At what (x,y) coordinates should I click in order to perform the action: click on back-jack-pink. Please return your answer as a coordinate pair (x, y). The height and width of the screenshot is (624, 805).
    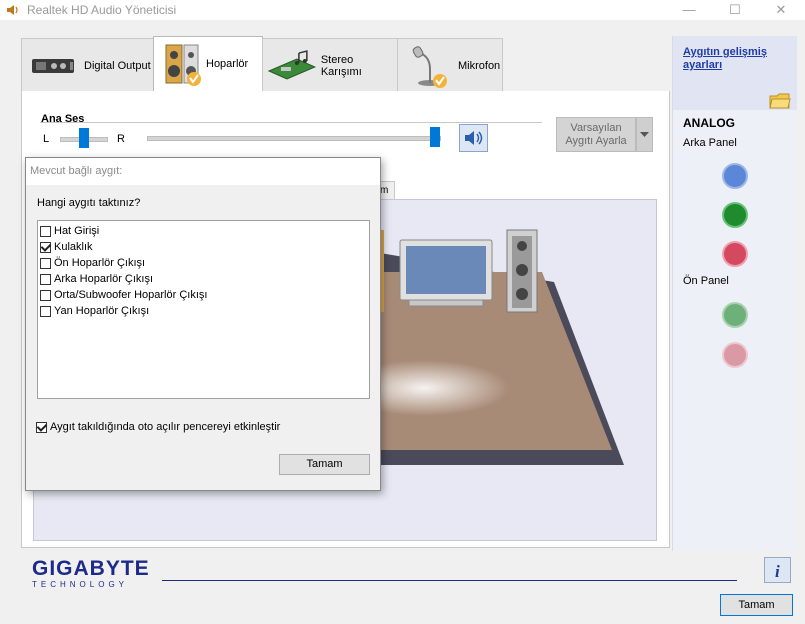
    Looking at the image, I should click on (735, 254).